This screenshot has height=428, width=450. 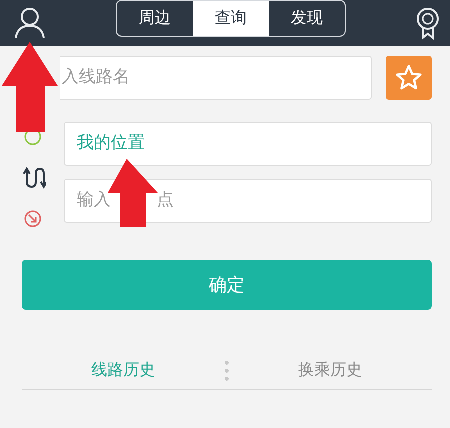 What do you see at coordinates (330, 370) in the screenshot?
I see `history-tab: 换乘历史` at bounding box center [330, 370].